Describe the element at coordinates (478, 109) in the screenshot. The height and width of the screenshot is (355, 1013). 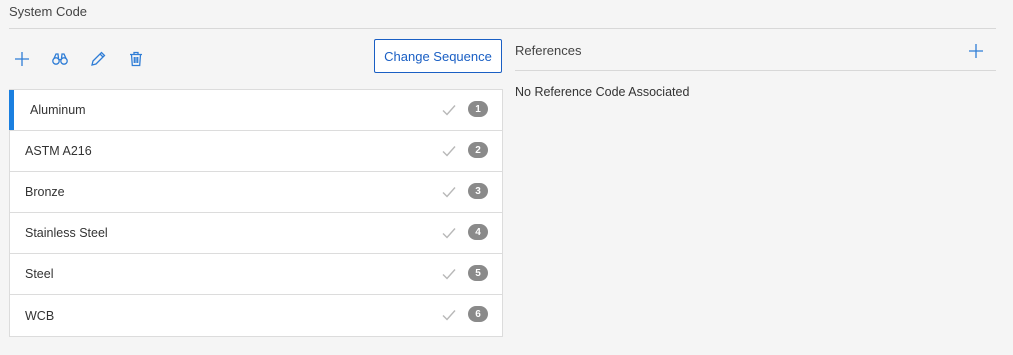
I see `sequence-badge: 1` at that location.